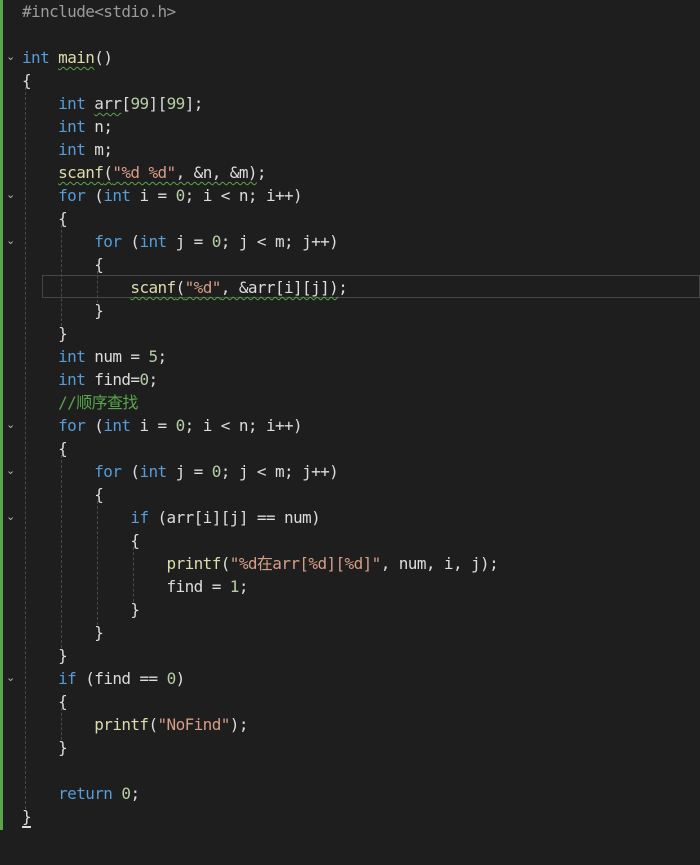  Describe the element at coordinates (439, 563) in the screenshot. I see `code-token: , num, i, j);` at that location.